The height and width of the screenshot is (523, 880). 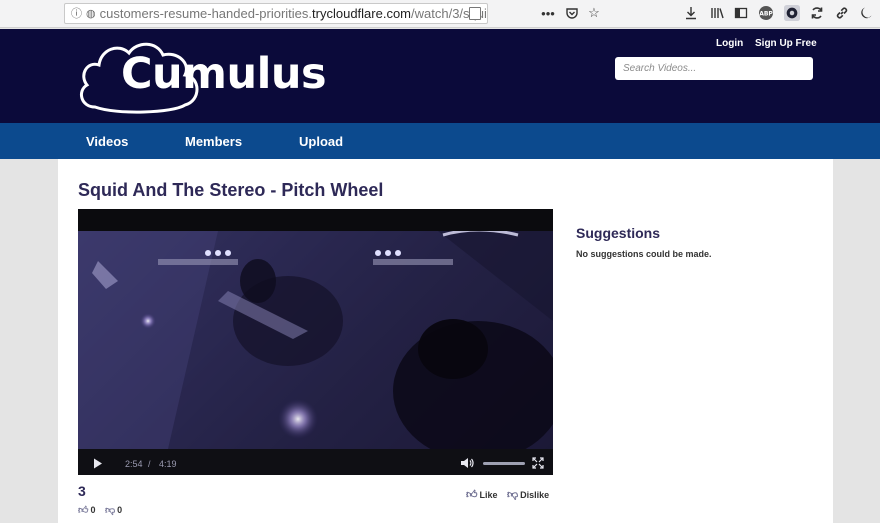 I want to click on nav-item-upload: Upload, so click(x=321, y=141).